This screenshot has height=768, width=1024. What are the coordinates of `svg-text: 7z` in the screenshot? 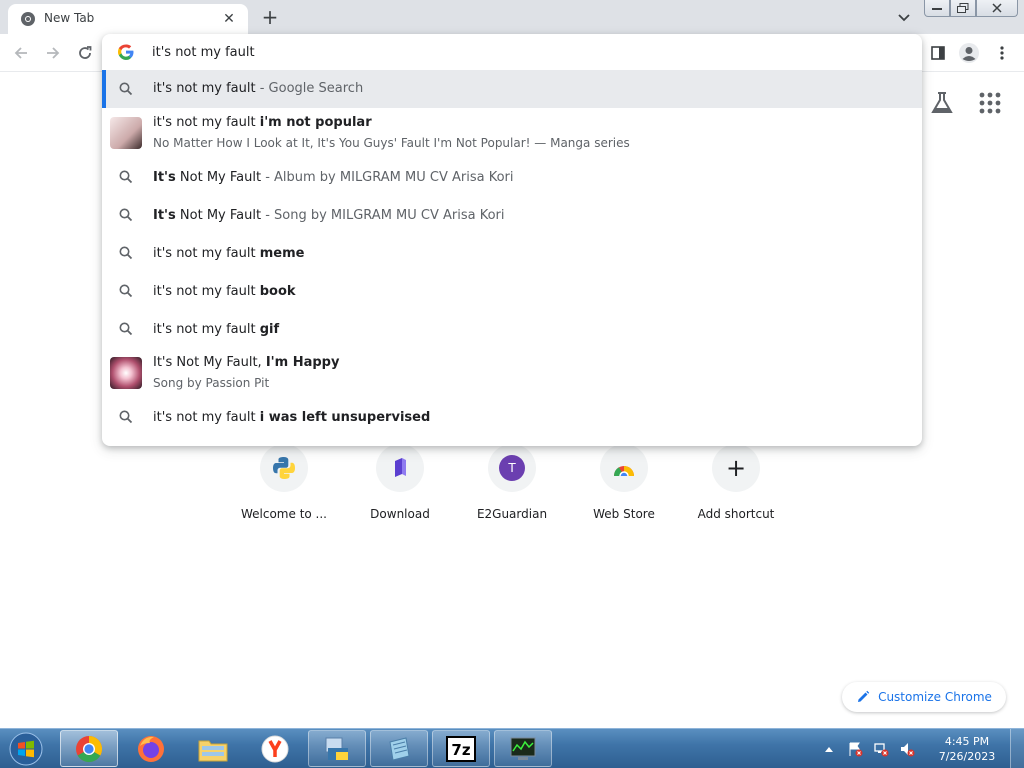 It's located at (460, 750).